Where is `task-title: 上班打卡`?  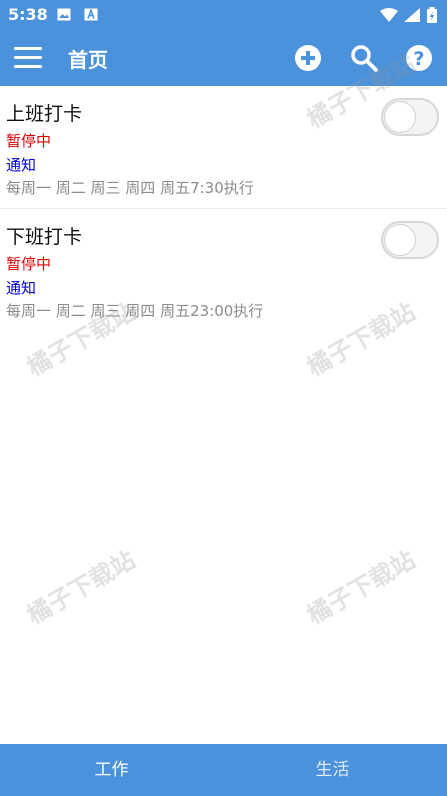
task-title: 上班打卡 is located at coordinates (44, 114).